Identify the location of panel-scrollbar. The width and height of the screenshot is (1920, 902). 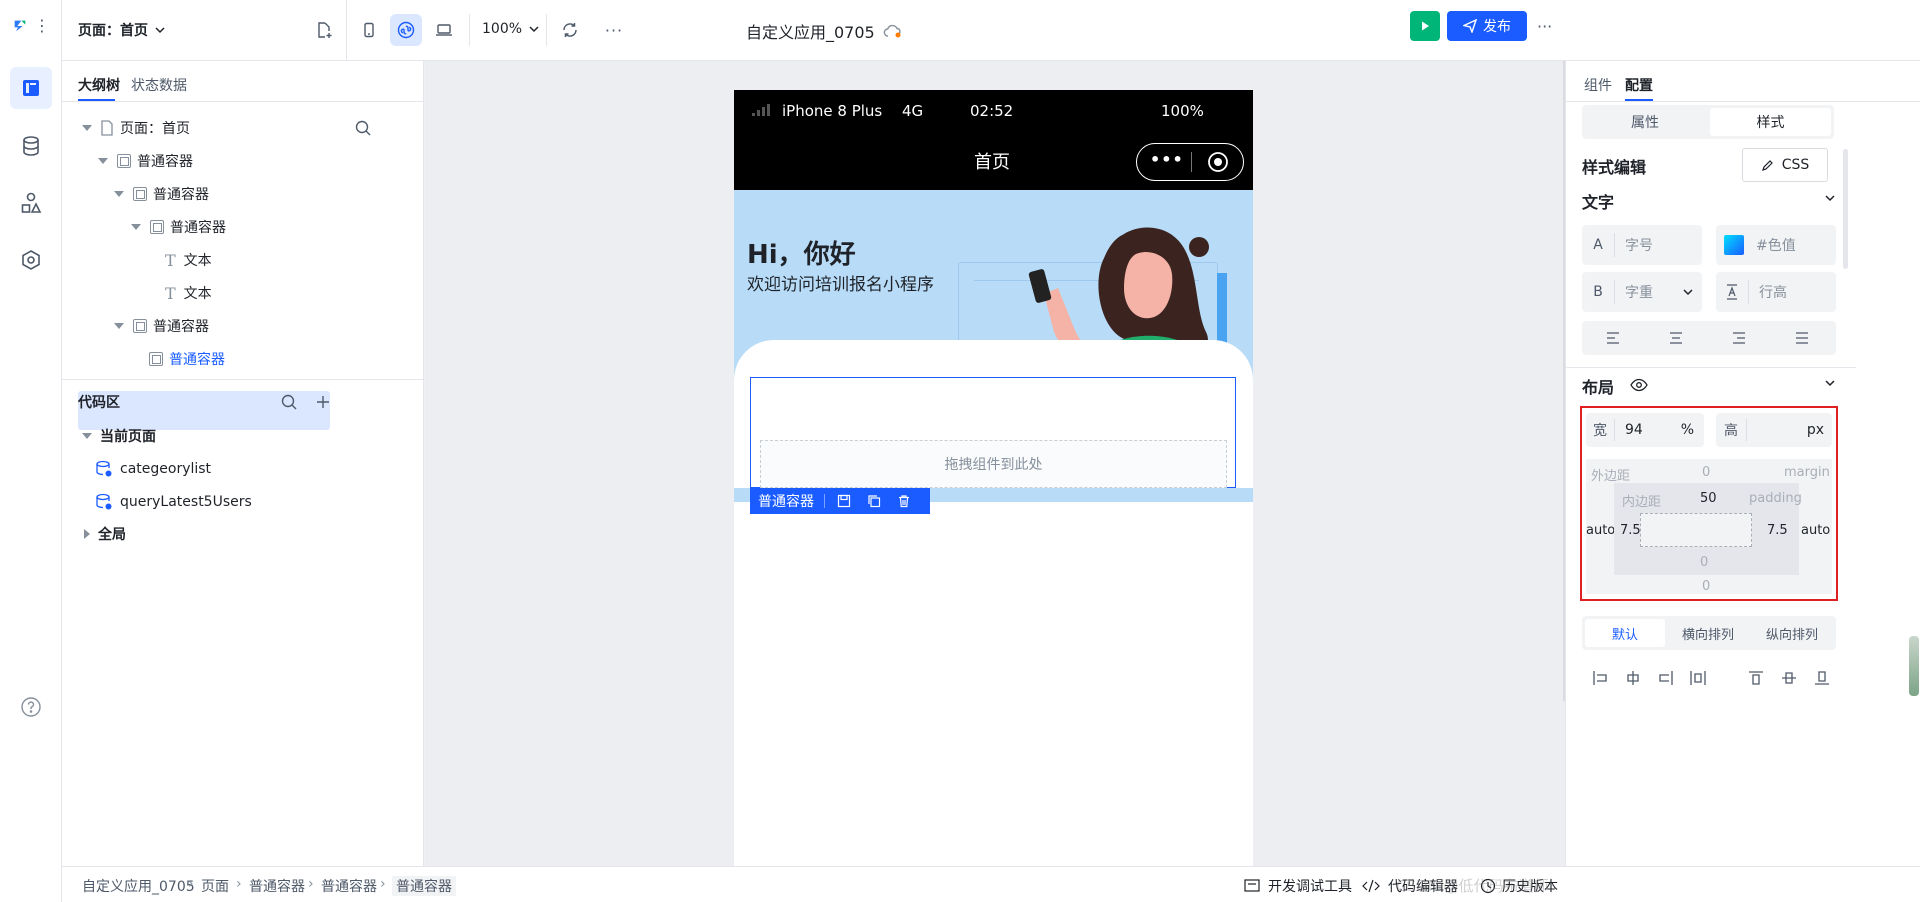
(1845, 209).